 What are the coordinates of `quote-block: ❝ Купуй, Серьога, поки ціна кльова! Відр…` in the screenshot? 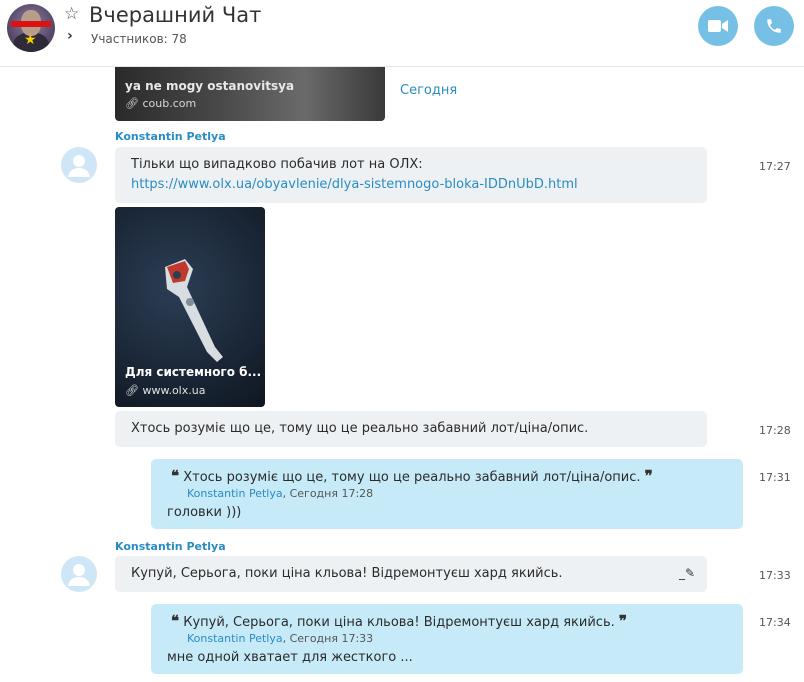 It's located at (399, 621).